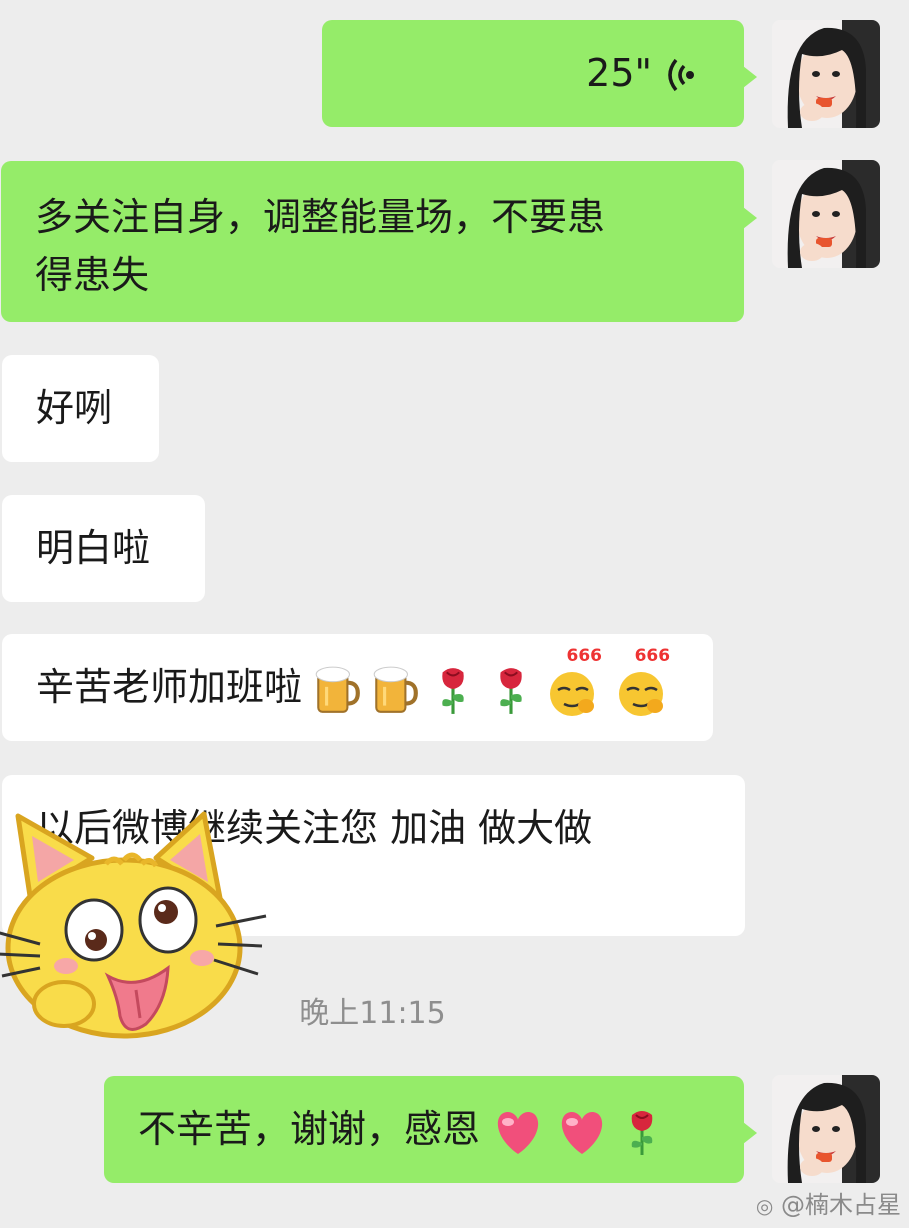  I want to click on watermark-text: @楠木占星, so click(841, 1205).